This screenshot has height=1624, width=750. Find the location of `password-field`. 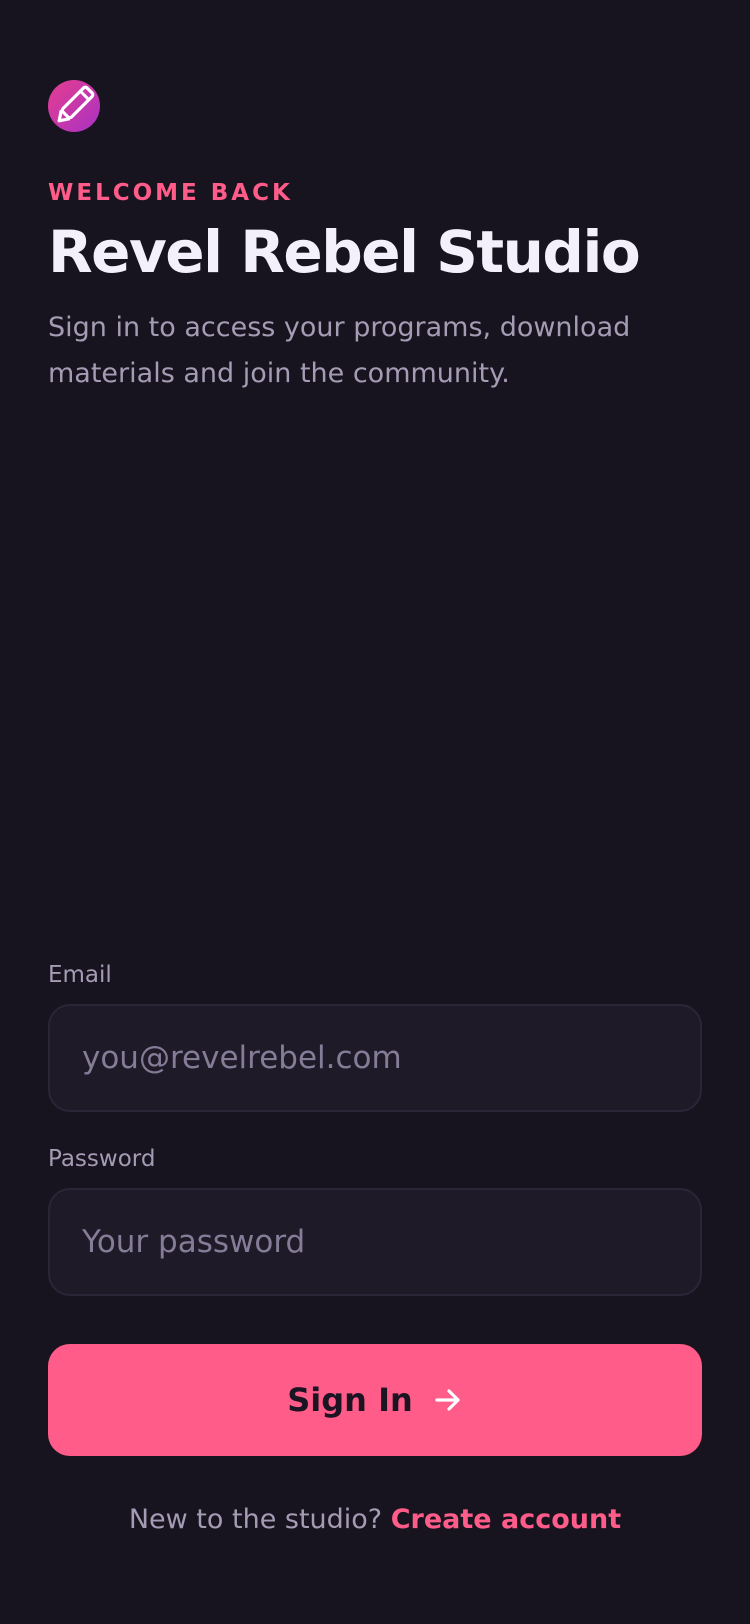

password-field is located at coordinates (375, 1242).